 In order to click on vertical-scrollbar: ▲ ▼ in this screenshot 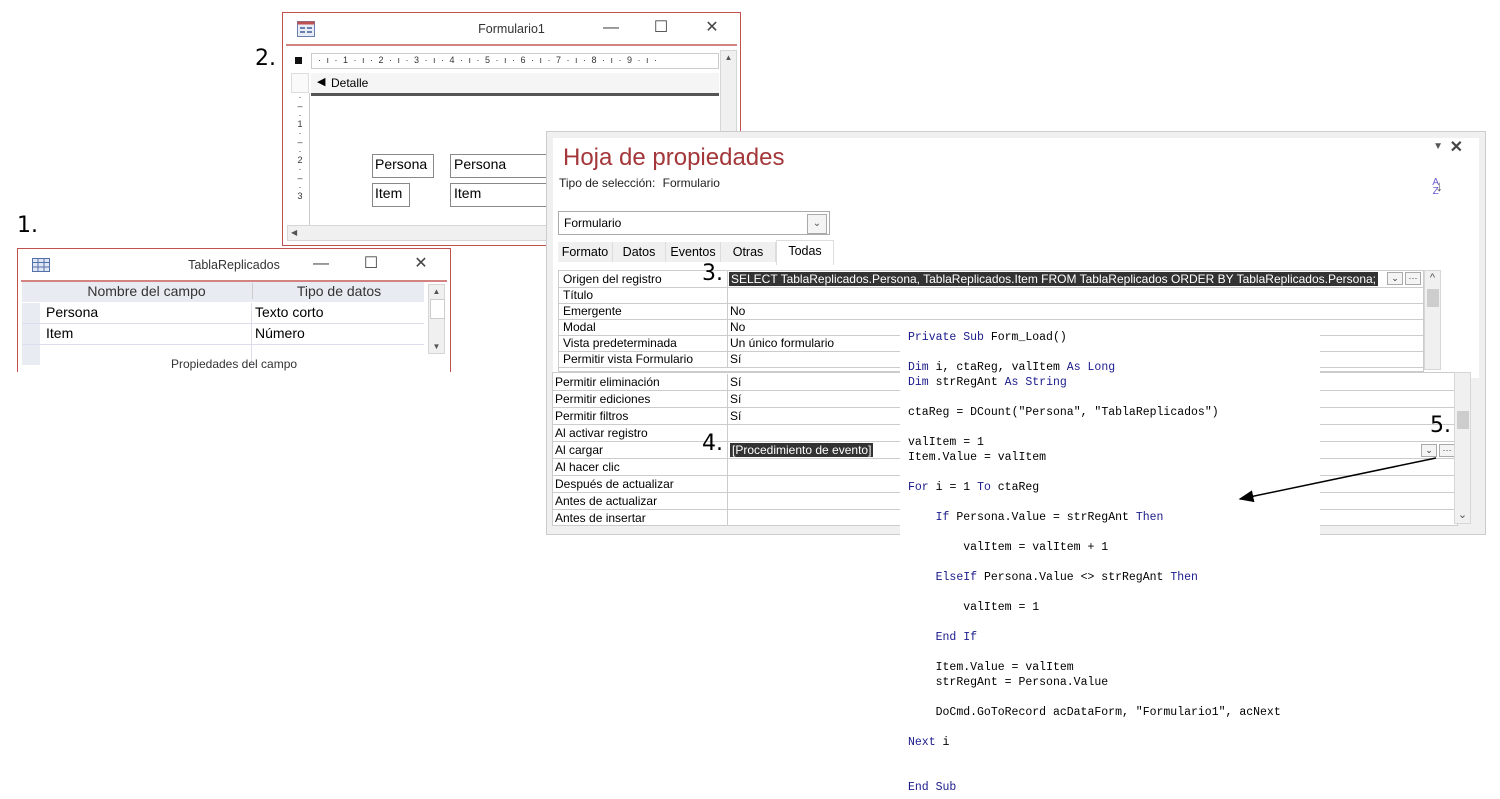, I will do `click(436, 319)`.